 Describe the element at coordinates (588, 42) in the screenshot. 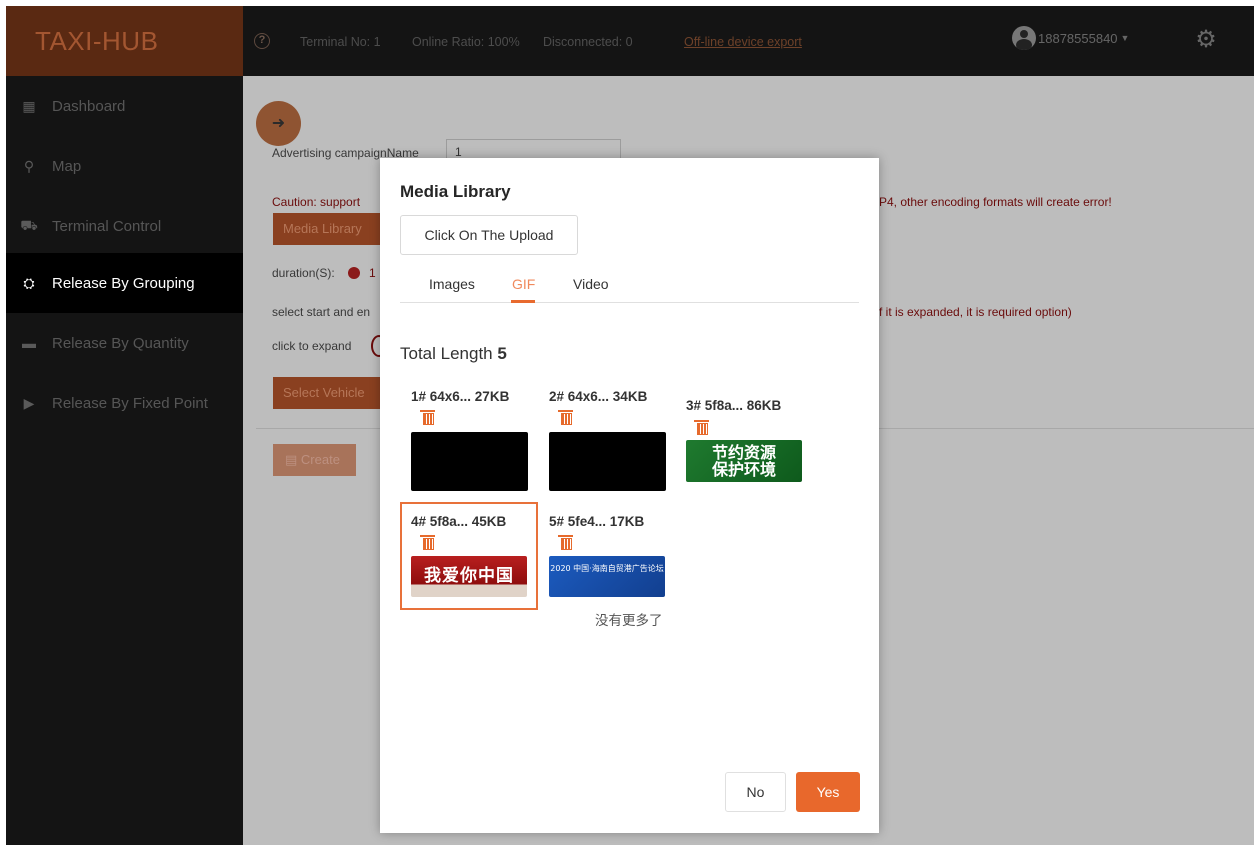

I see `disconnected-count: Disconnected: 0` at that location.